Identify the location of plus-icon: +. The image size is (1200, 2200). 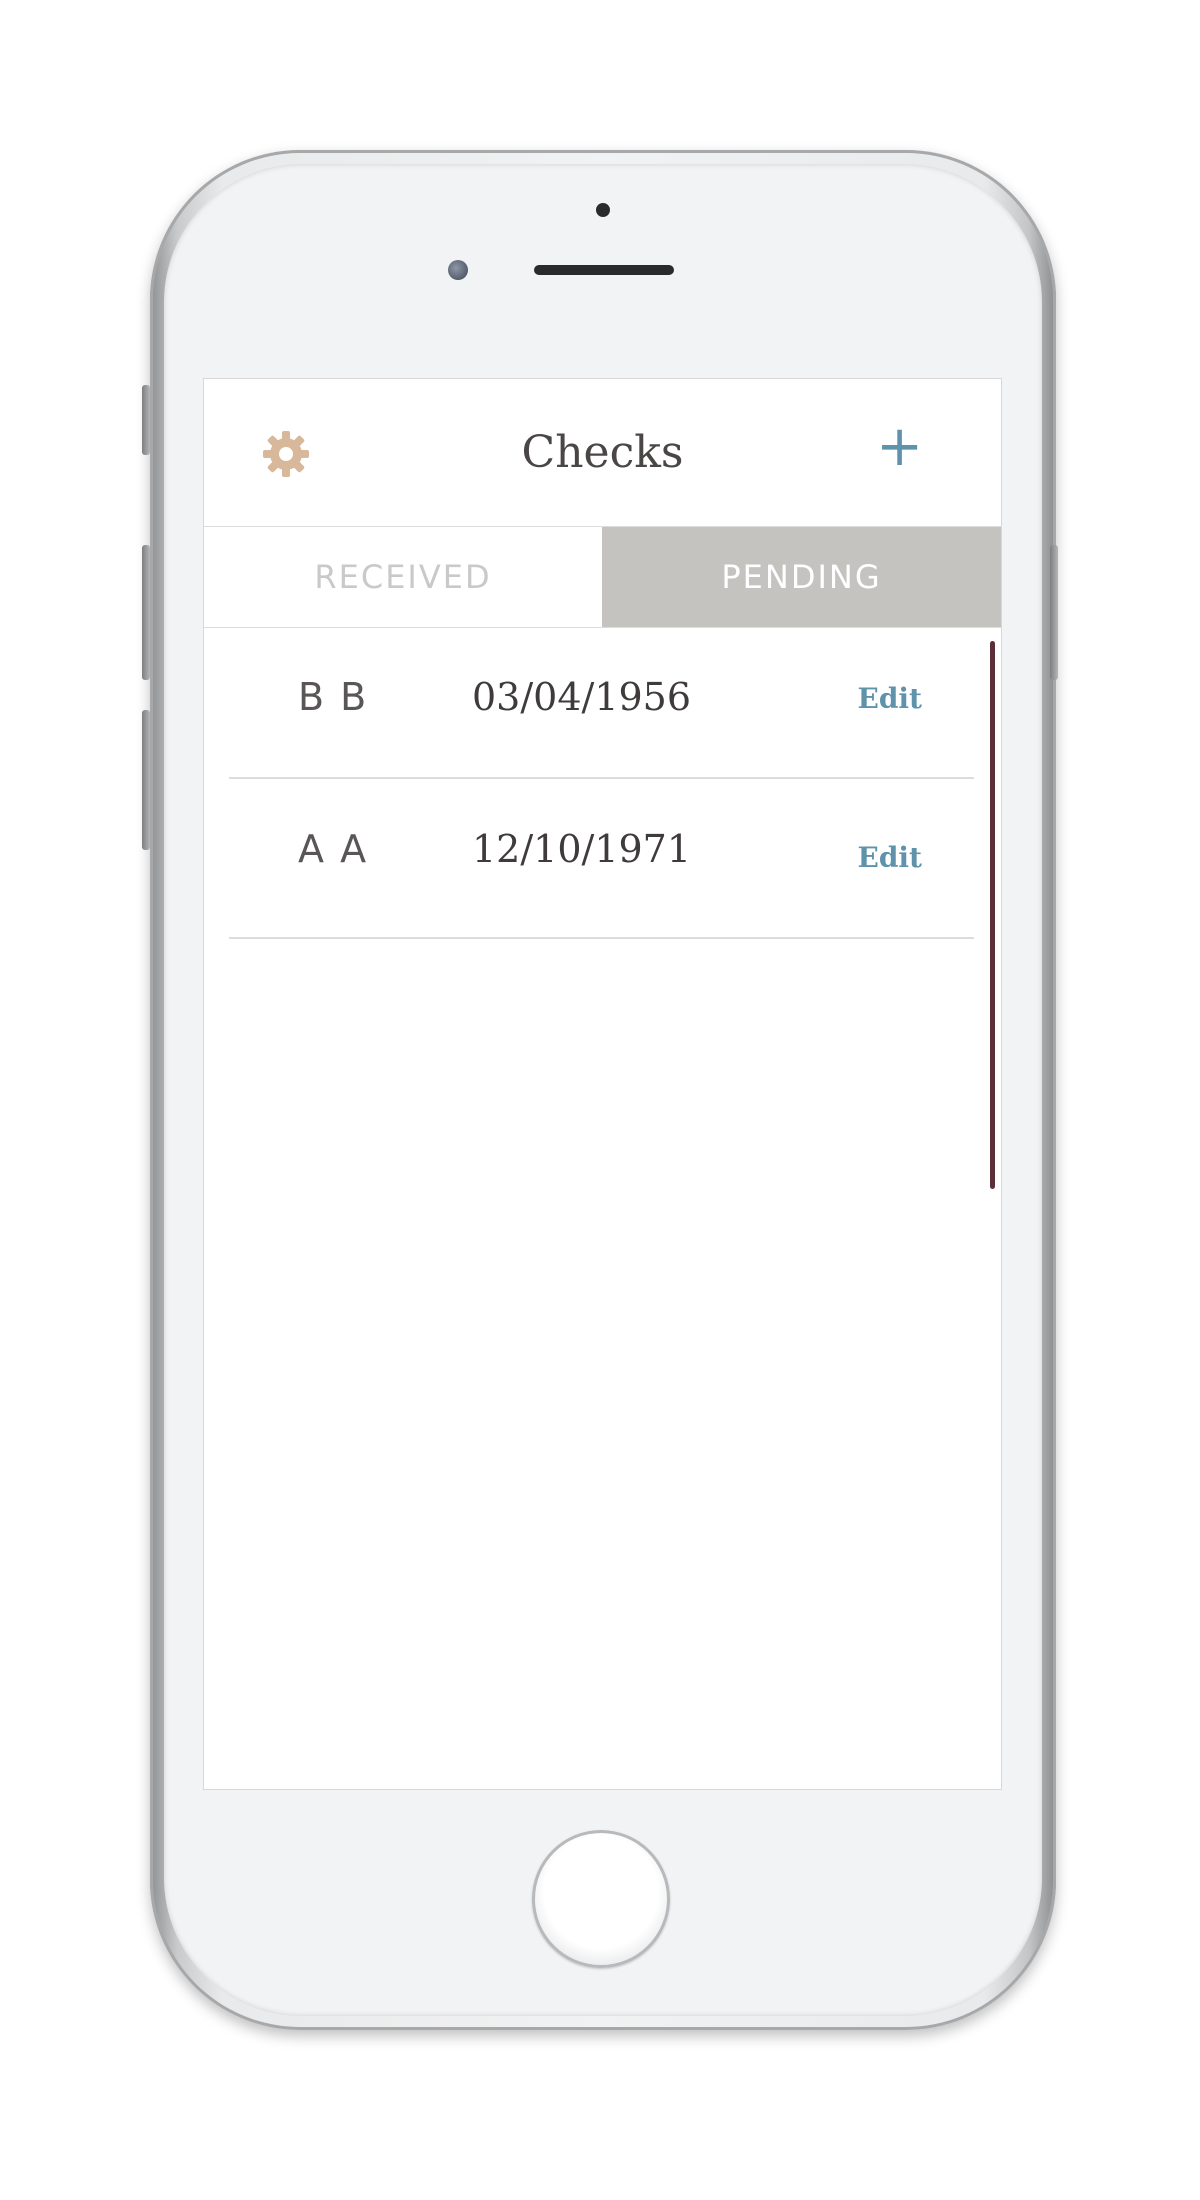
(899, 447).